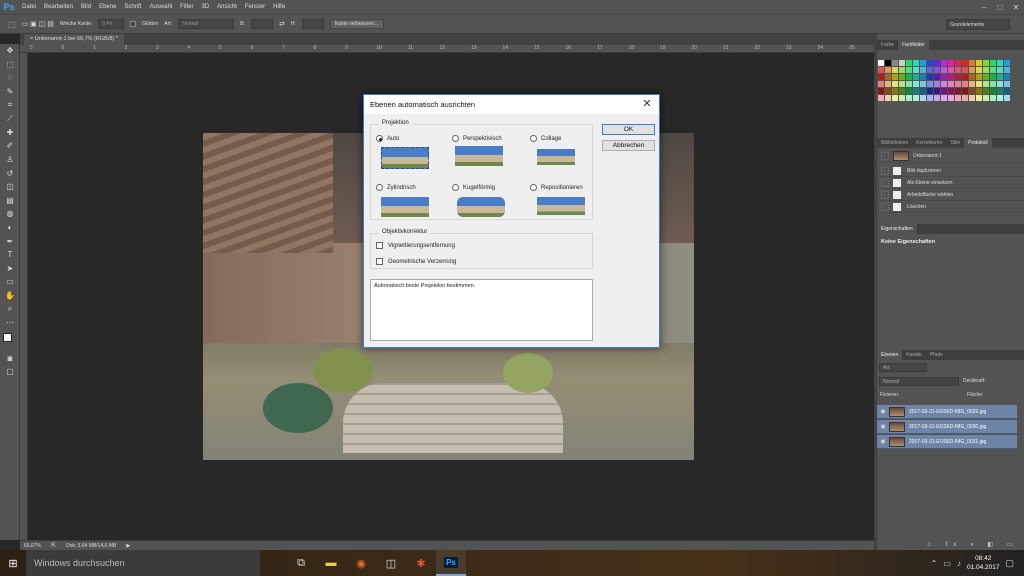 This screenshot has height=576, width=1024. I want to click on taskbar-clock: 08:42 01.04.2017, so click(983, 563).